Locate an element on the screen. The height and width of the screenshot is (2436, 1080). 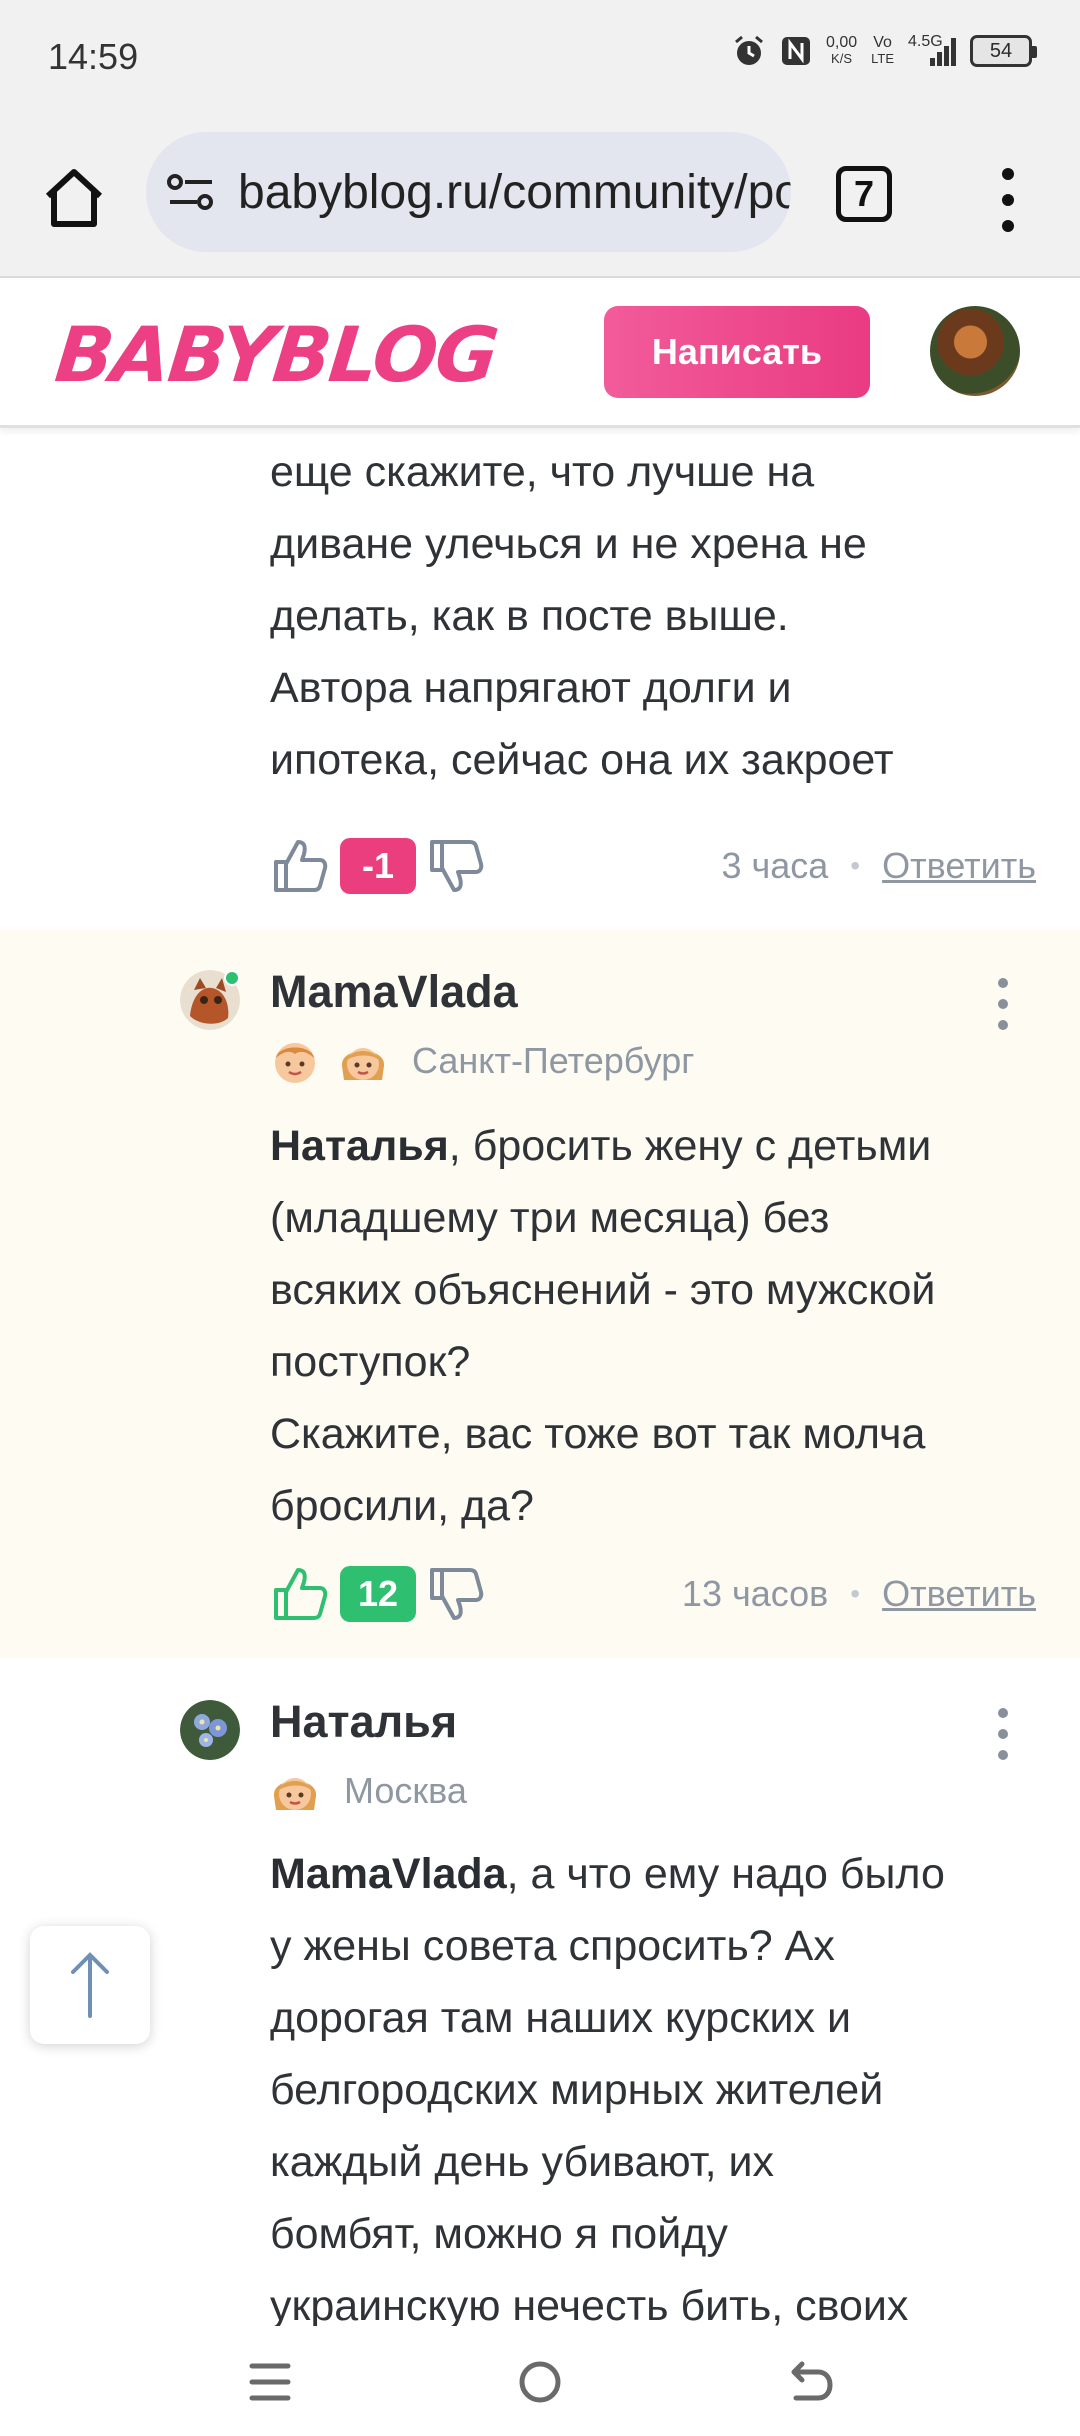
comment-actions: 12 13 часов • Ответить is located at coordinates (653, 1594).